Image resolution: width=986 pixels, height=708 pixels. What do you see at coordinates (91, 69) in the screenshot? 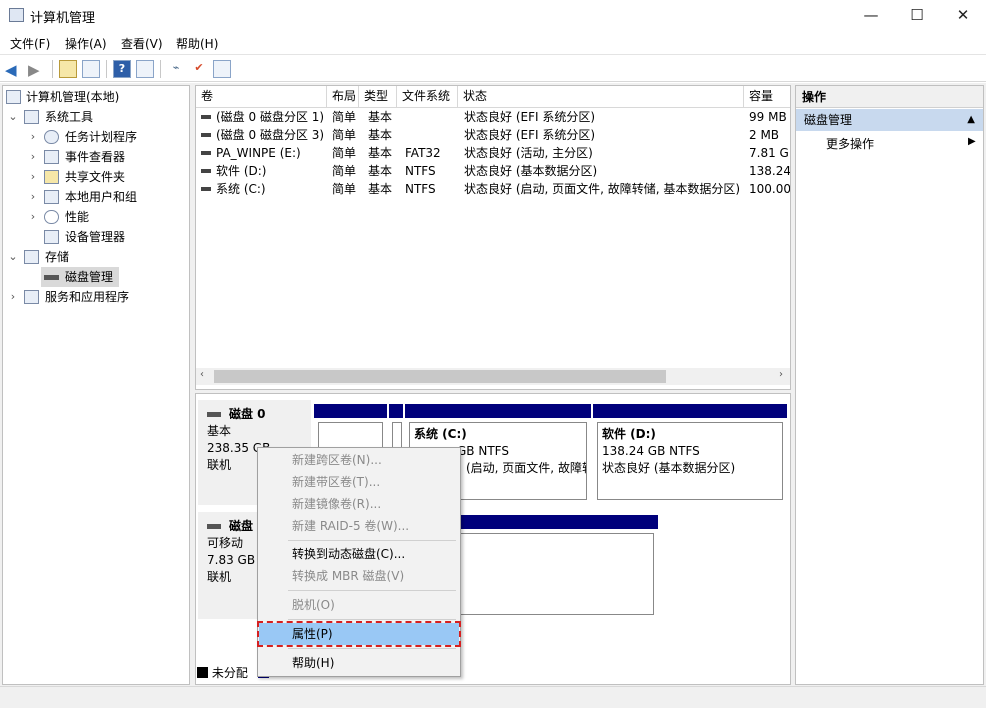
I see `show-hide-tree-icon` at bounding box center [91, 69].